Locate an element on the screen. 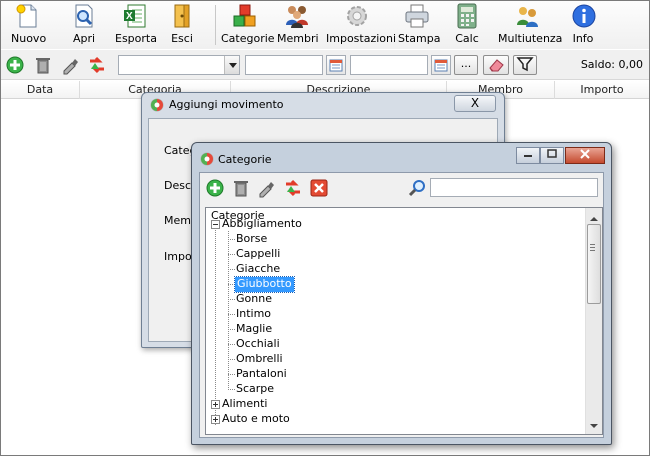 The width and height of the screenshot is (650, 456). tree-item: Occhiali is located at coordinates (258, 344).